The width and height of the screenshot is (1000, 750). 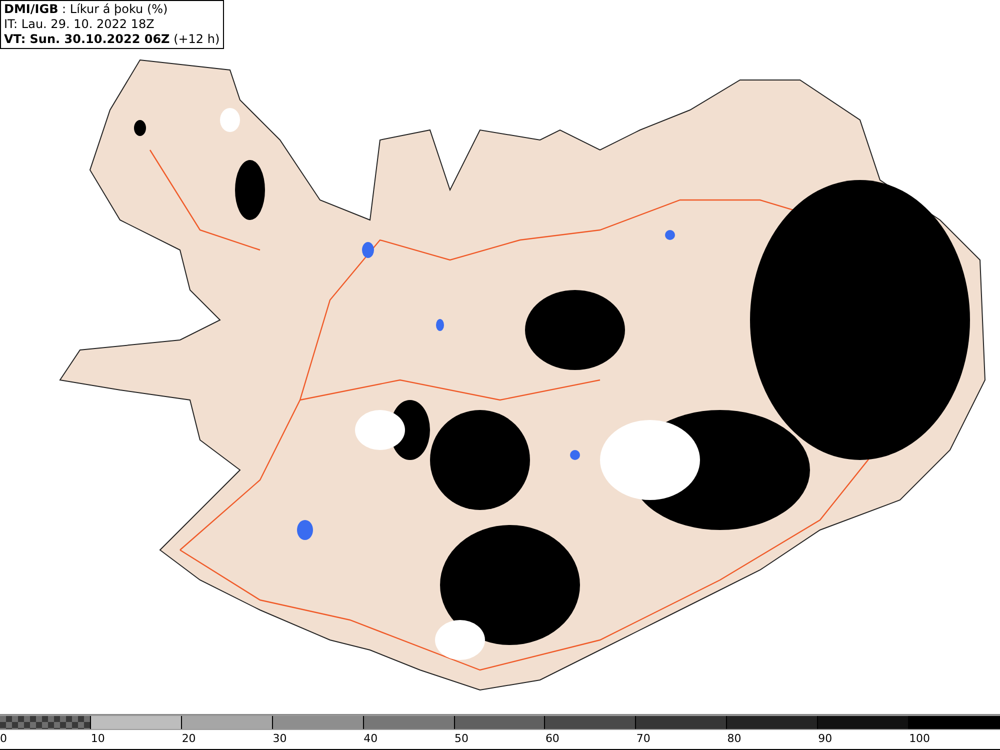 What do you see at coordinates (825, 738) in the screenshot?
I see `legend-label: 90` at bounding box center [825, 738].